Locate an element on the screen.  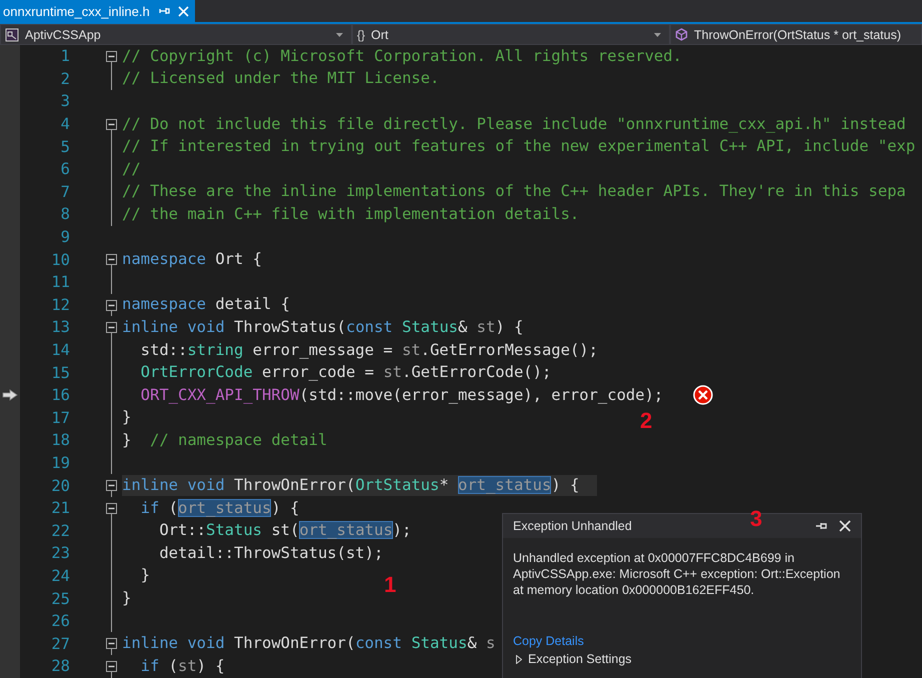
code-line: // is located at coordinates (131, 169).